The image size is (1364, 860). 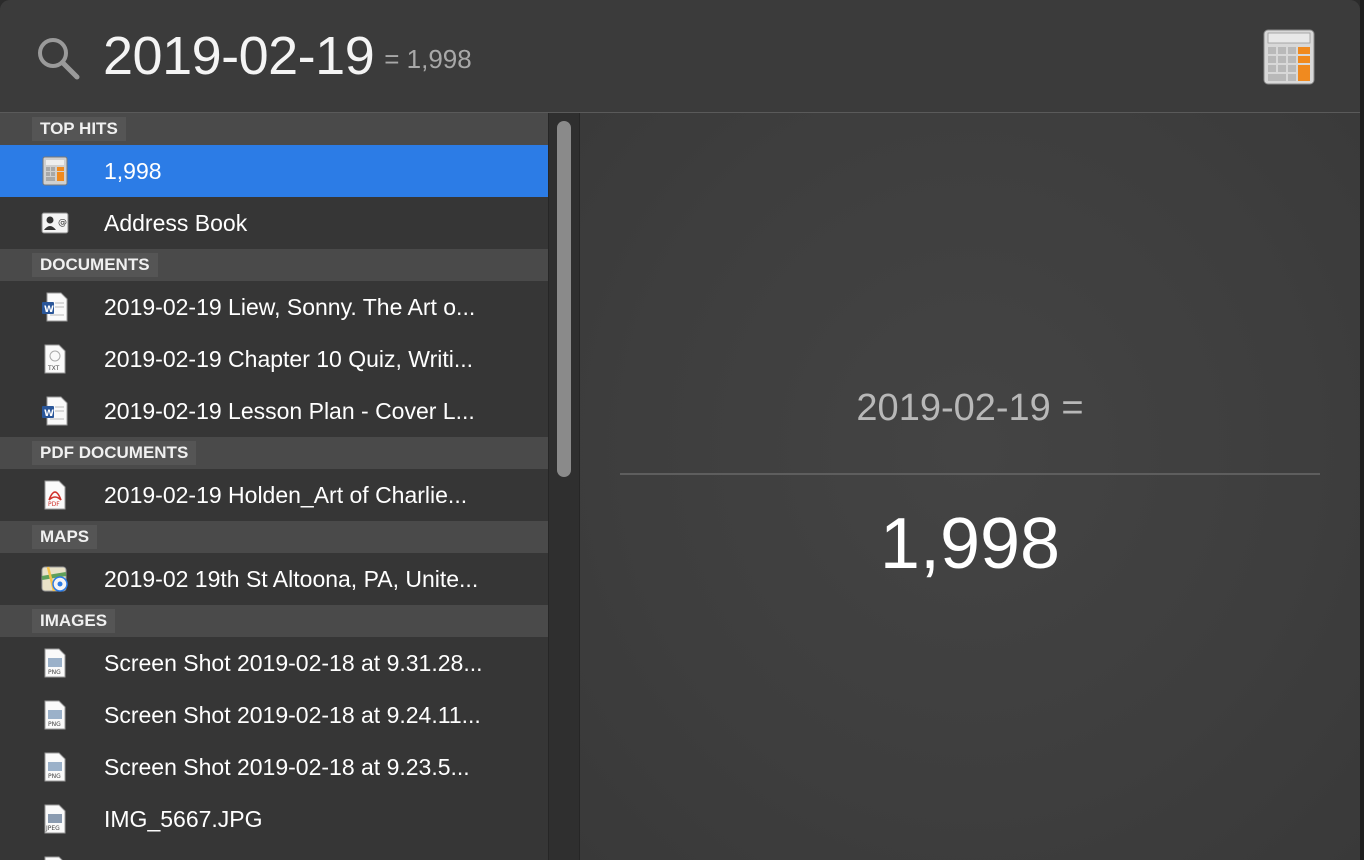 I want to click on file-icon, so click(x=53, y=858).